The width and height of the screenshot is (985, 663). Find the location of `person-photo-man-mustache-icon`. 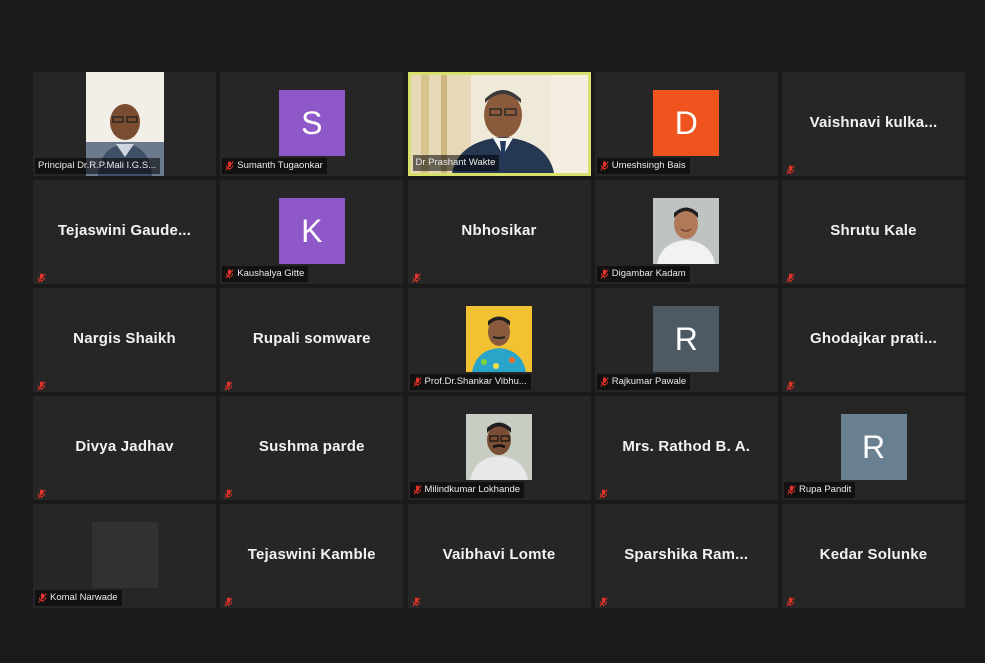

person-photo-man-mustache-icon is located at coordinates (499, 447).